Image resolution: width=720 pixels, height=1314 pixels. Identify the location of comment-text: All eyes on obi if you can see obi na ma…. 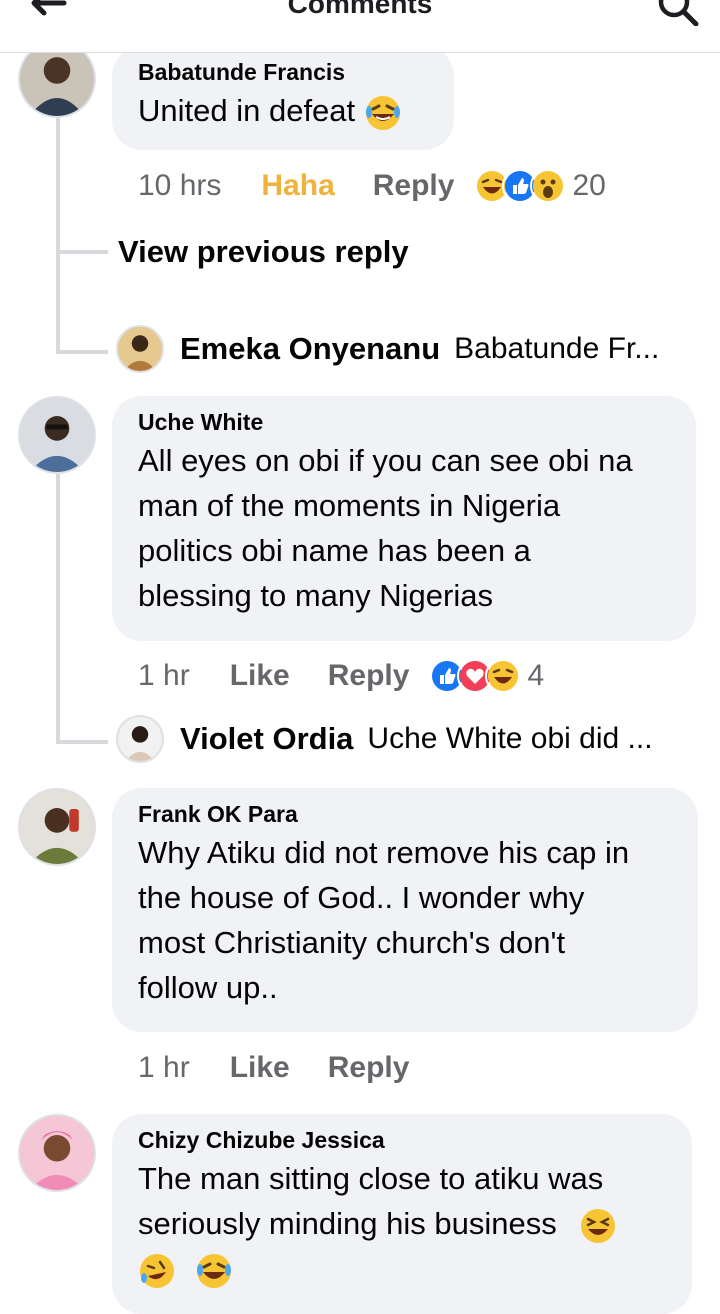
(404, 528).